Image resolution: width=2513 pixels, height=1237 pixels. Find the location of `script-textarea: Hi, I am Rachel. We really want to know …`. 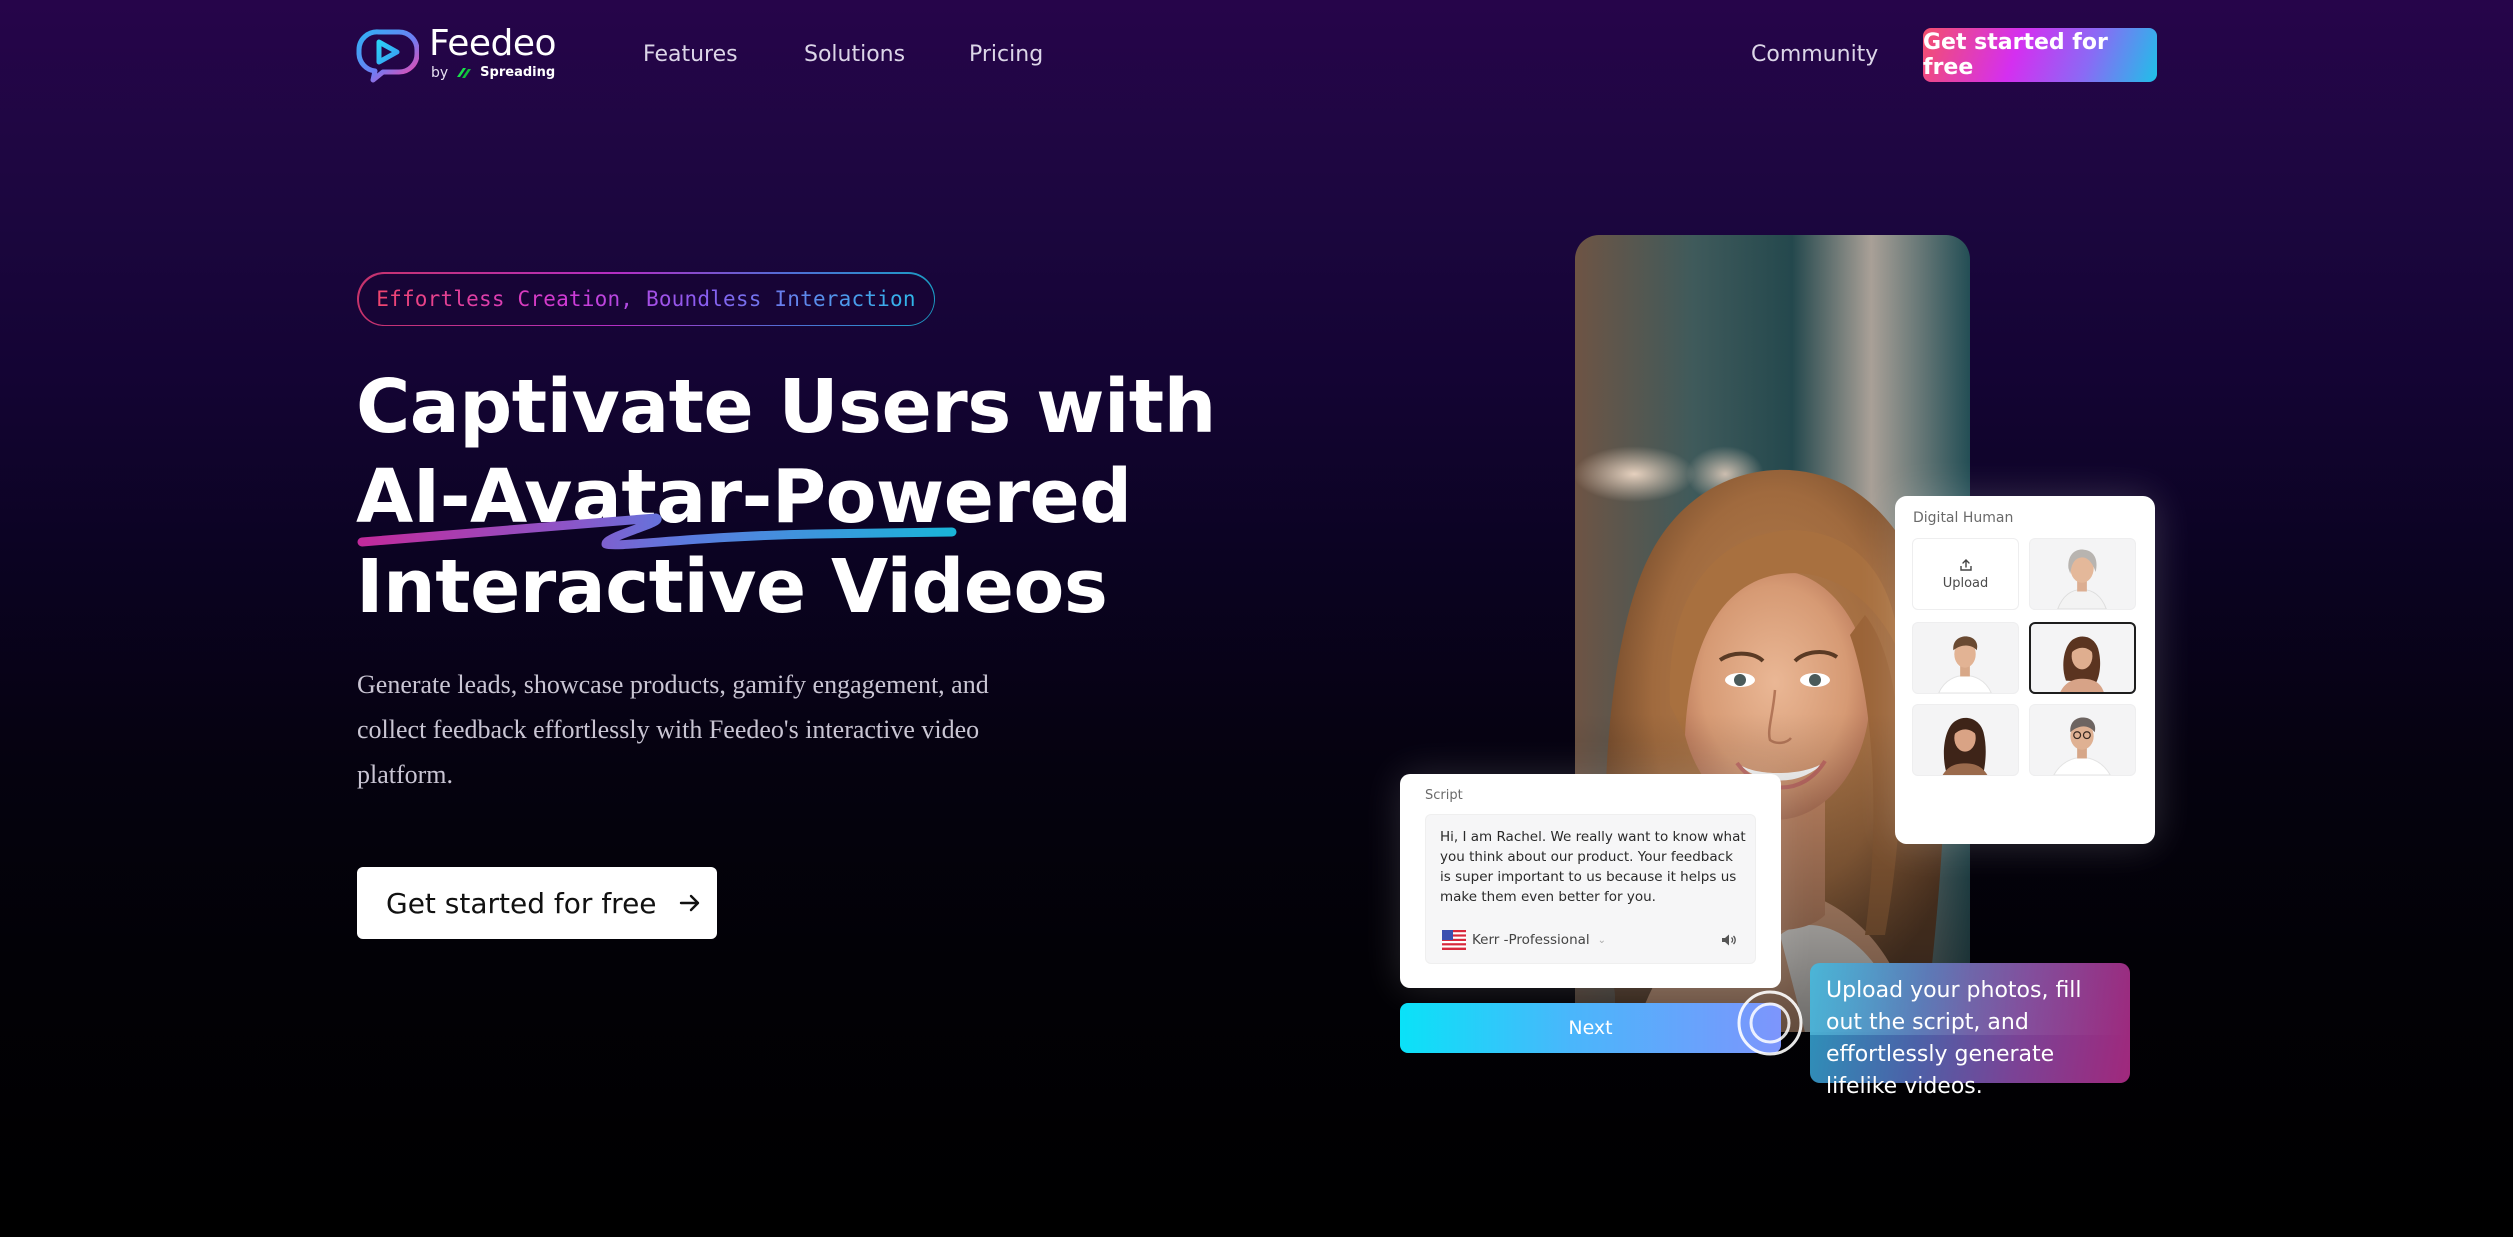

script-textarea: Hi, I am Rachel. We really want to know … is located at coordinates (1590, 889).